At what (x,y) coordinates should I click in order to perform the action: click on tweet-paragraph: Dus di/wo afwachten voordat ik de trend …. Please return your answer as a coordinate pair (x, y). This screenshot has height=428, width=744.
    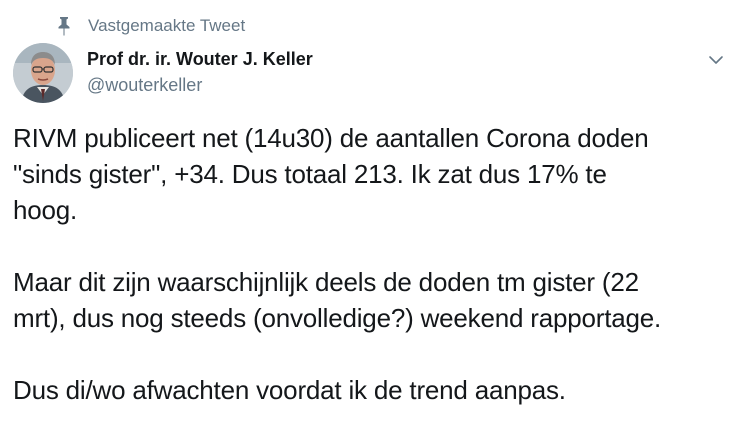
    Looking at the image, I should click on (289, 390).